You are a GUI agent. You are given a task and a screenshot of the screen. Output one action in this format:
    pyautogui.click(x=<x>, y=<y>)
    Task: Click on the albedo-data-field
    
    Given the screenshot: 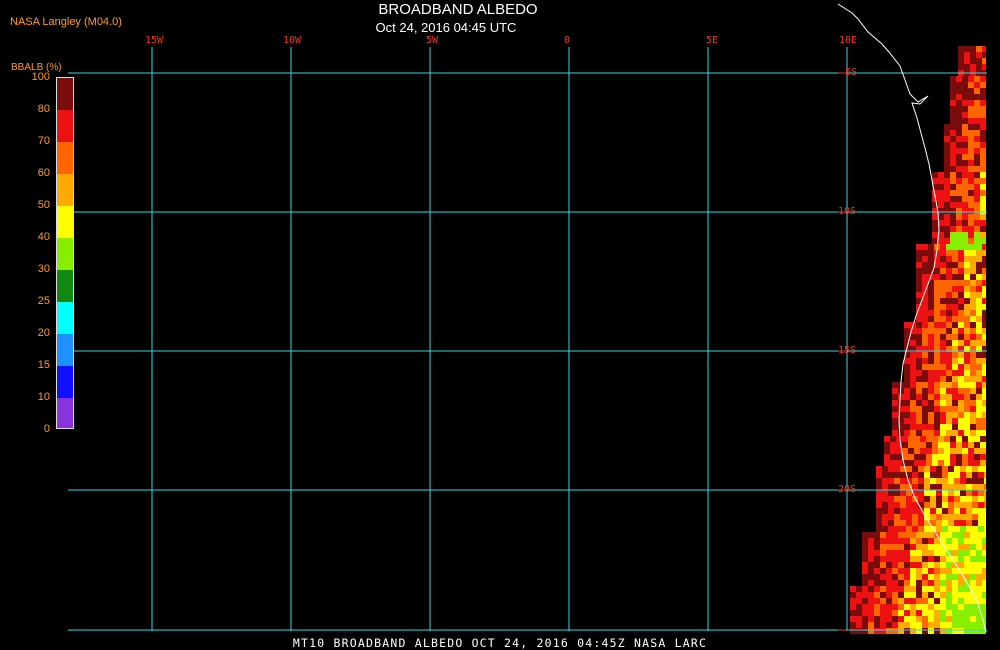 What is the action you would take?
    pyautogui.click(x=918, y=340)
    